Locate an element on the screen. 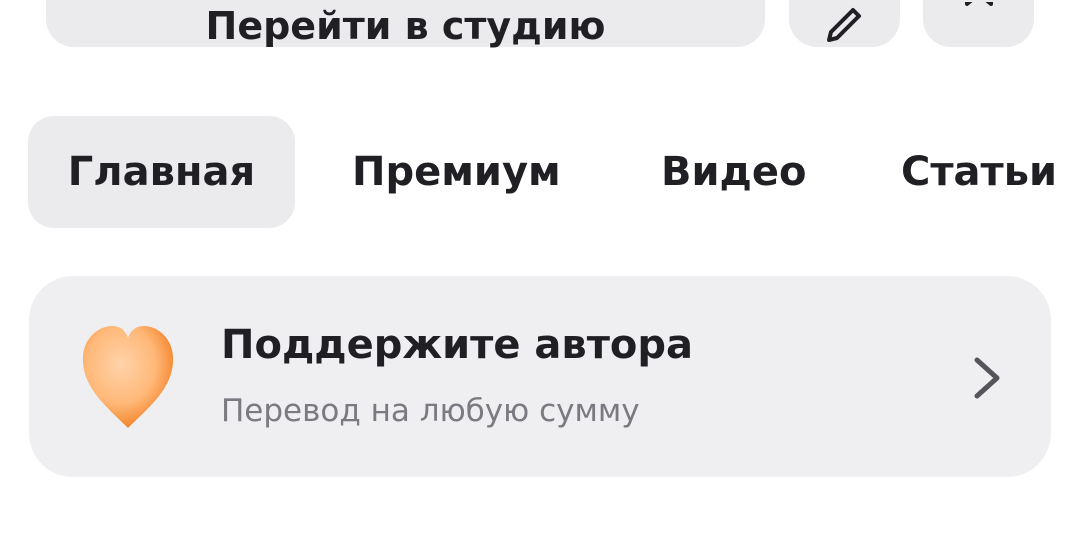  bookmark-button is located at coordinates (978, 23).